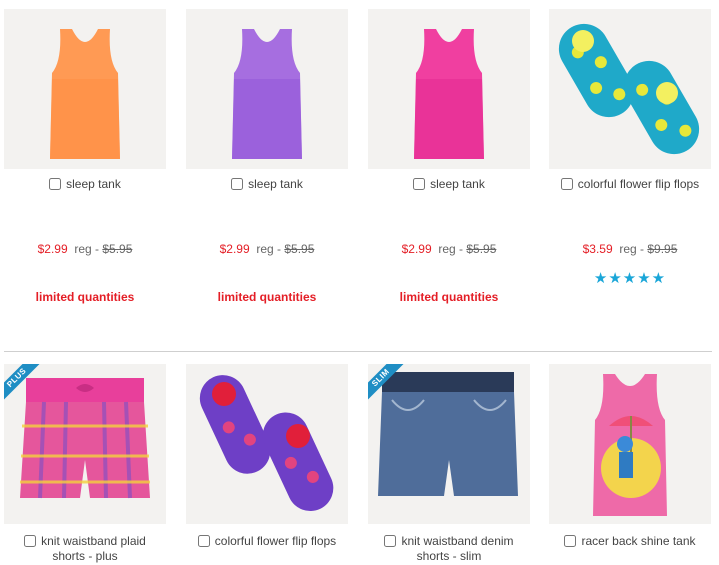 Image resolution: width=719 pixels, height=565 pixels. I want to click on product-name-line2: shorts - slim, so click(449, 556).